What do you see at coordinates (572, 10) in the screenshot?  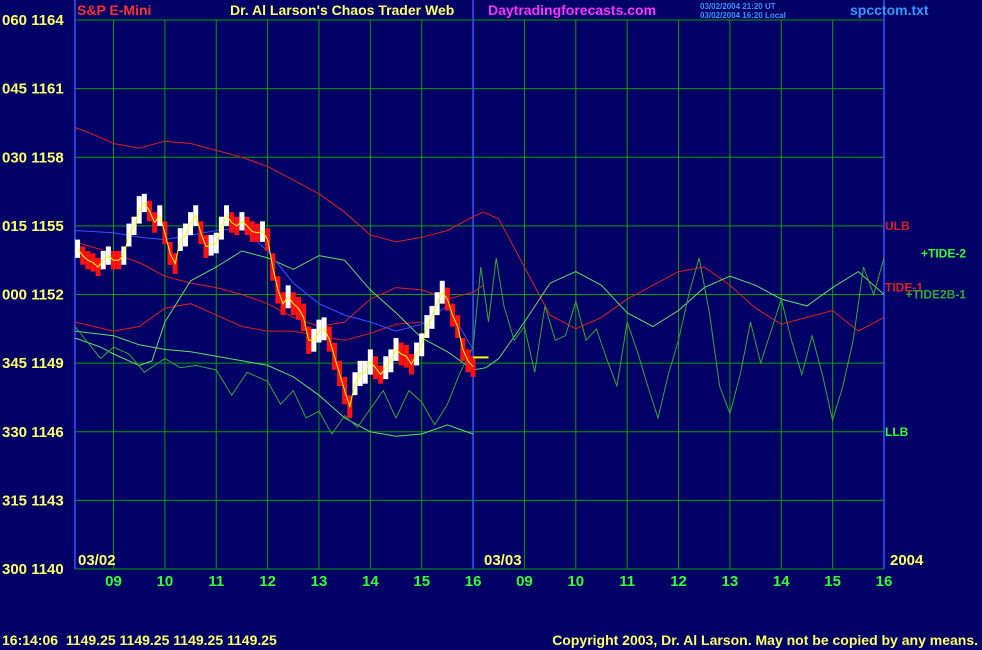 I see `site-link: Daytradingforecasts.com` at bounding box center [572, 10].